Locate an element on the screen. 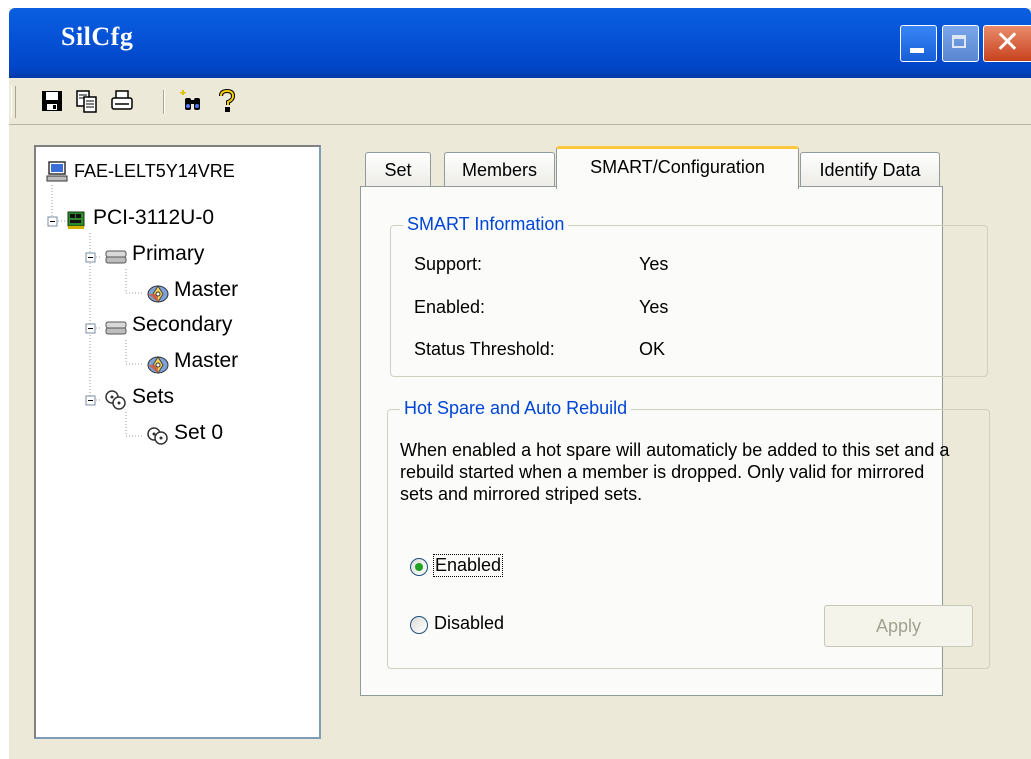 This screenshot has width=1031, height=759. tab-identify-data: Identify Data is located at coordinates (870, 169).